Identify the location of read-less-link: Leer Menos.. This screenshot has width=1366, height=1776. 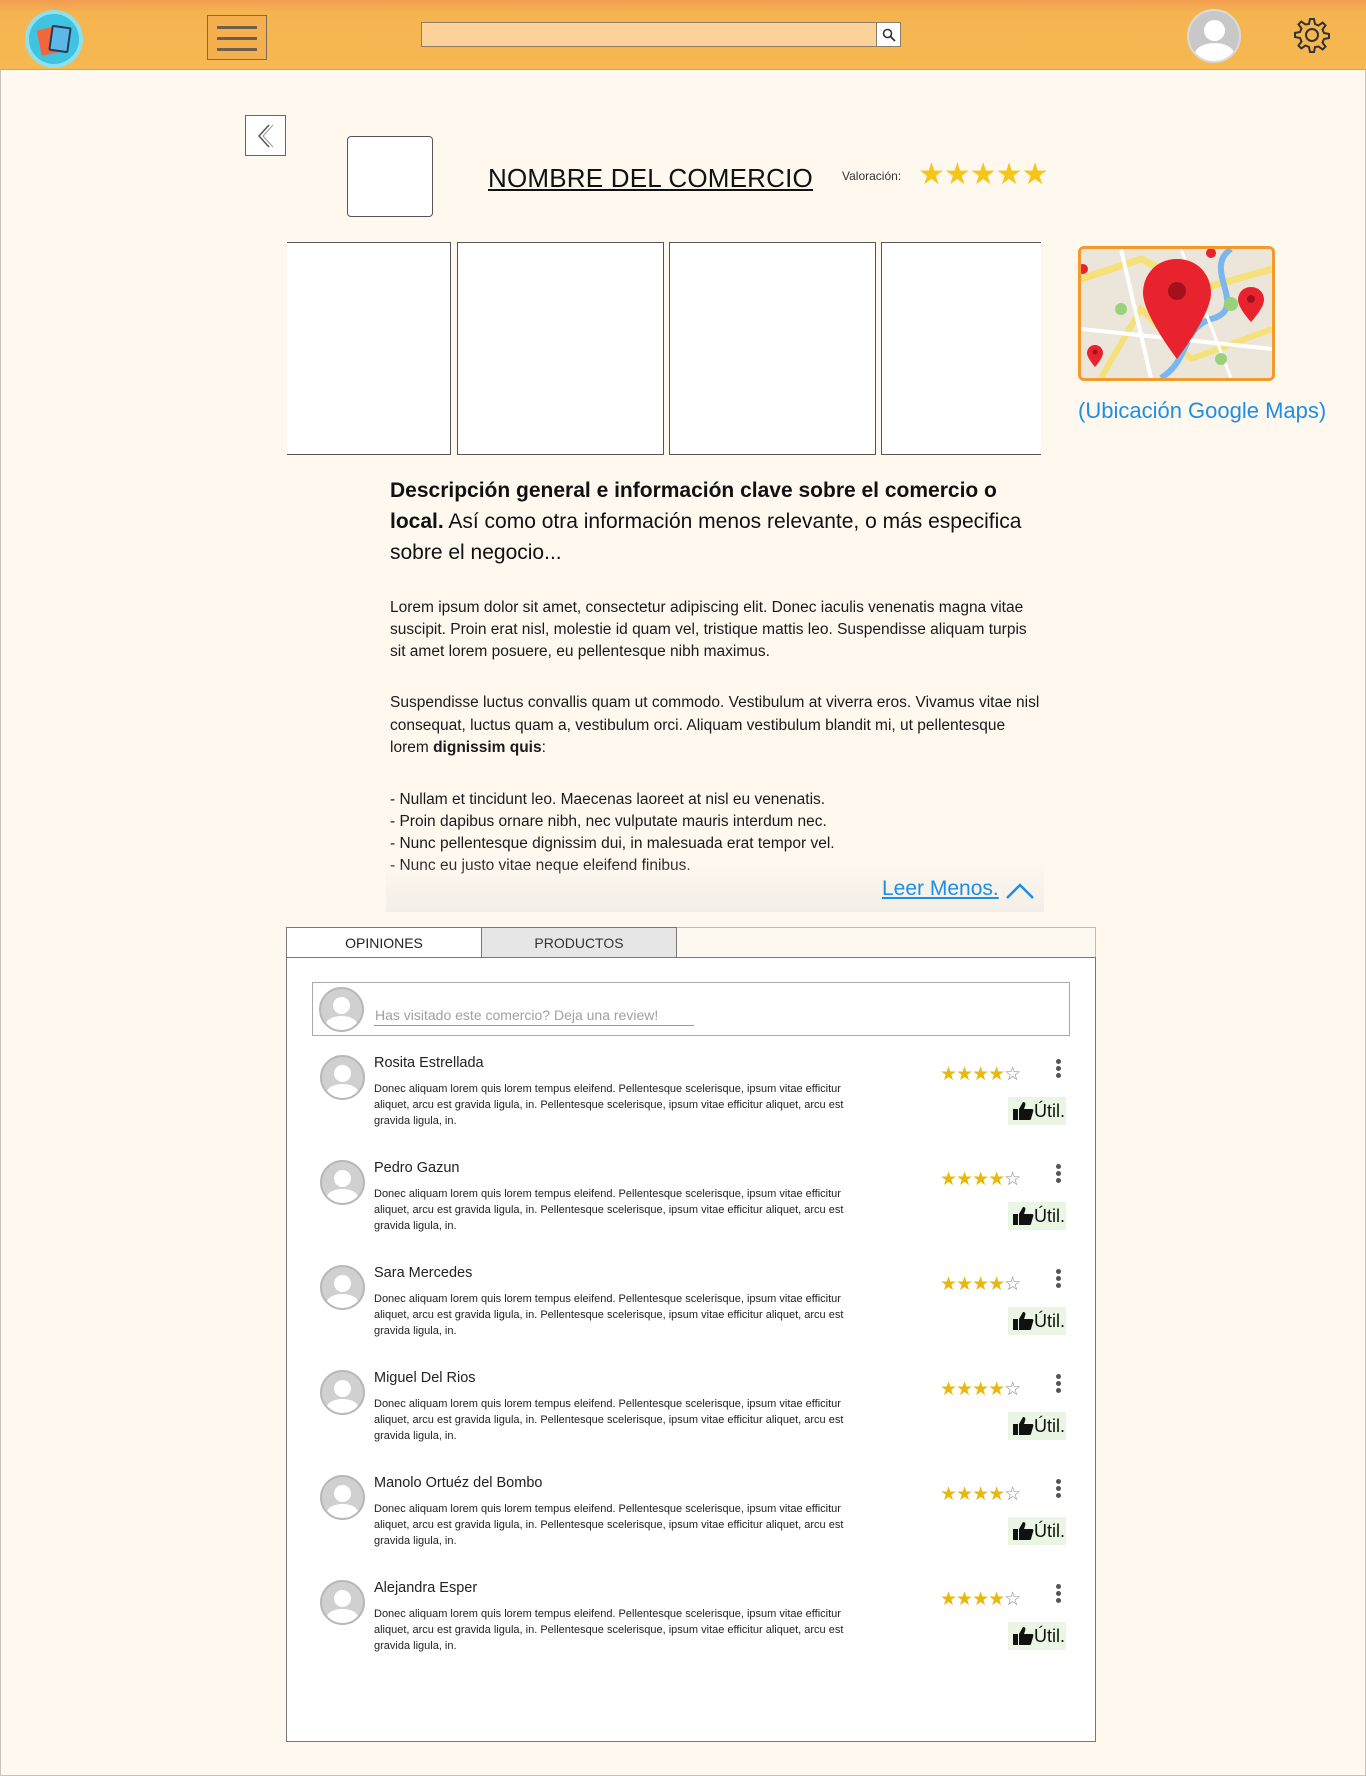
(940, 889).